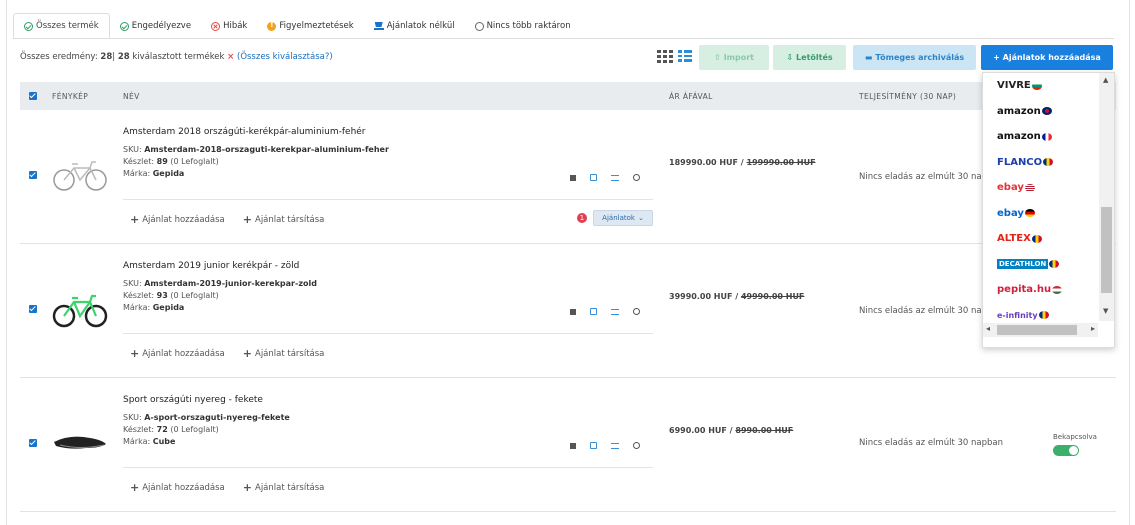 The image size is (1135, 525). I want to click on marketplace-logo: VIVRE, so click(1014, 86).